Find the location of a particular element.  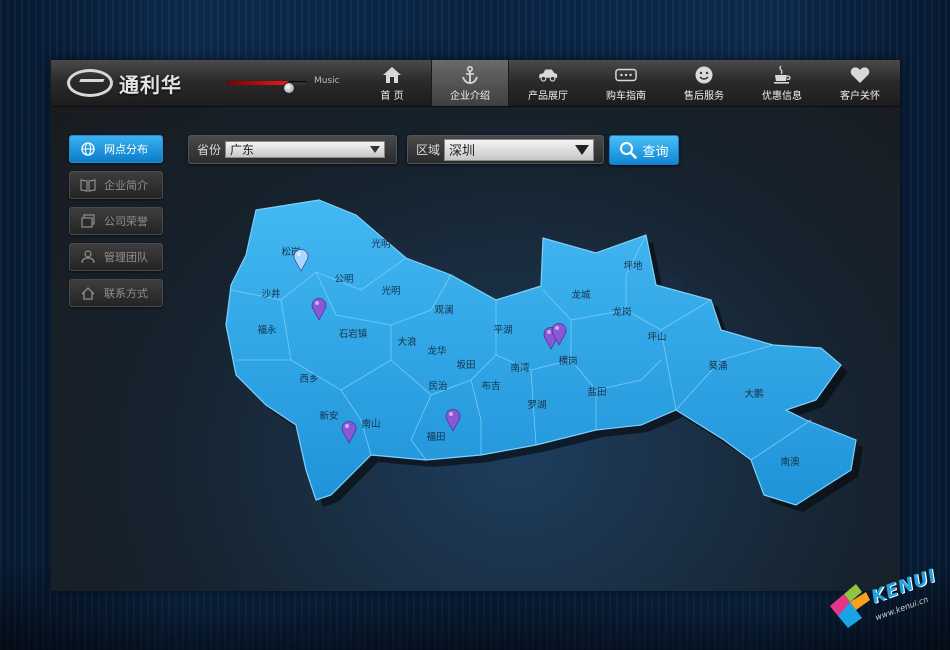

district-label: 坑梓 is located at coordinates (674, 282).